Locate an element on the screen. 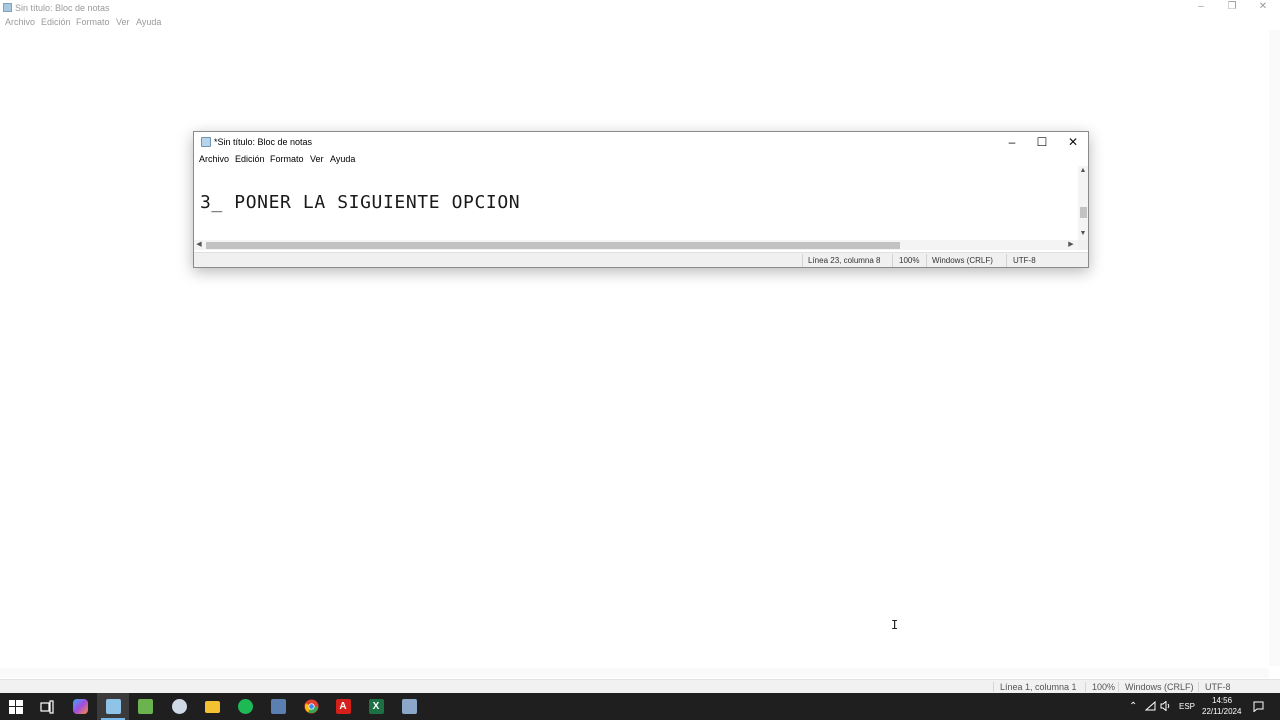  notepad-titlebar: *Sin título: Bloc de notas – ☐ ✕ is located at coordinates (641, 142).